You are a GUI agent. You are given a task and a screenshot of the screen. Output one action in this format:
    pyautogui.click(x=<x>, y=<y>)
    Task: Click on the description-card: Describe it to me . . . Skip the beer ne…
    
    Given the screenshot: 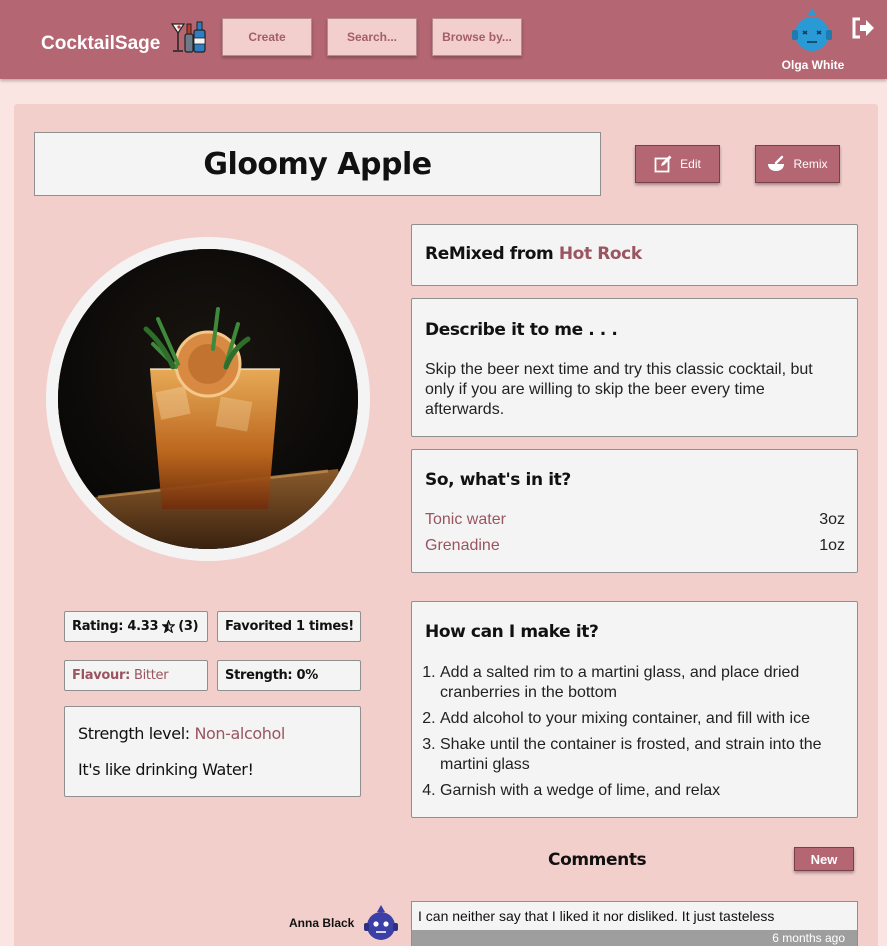 What is the action you would take?
    pyautogui.click(x=634, y=367)
    